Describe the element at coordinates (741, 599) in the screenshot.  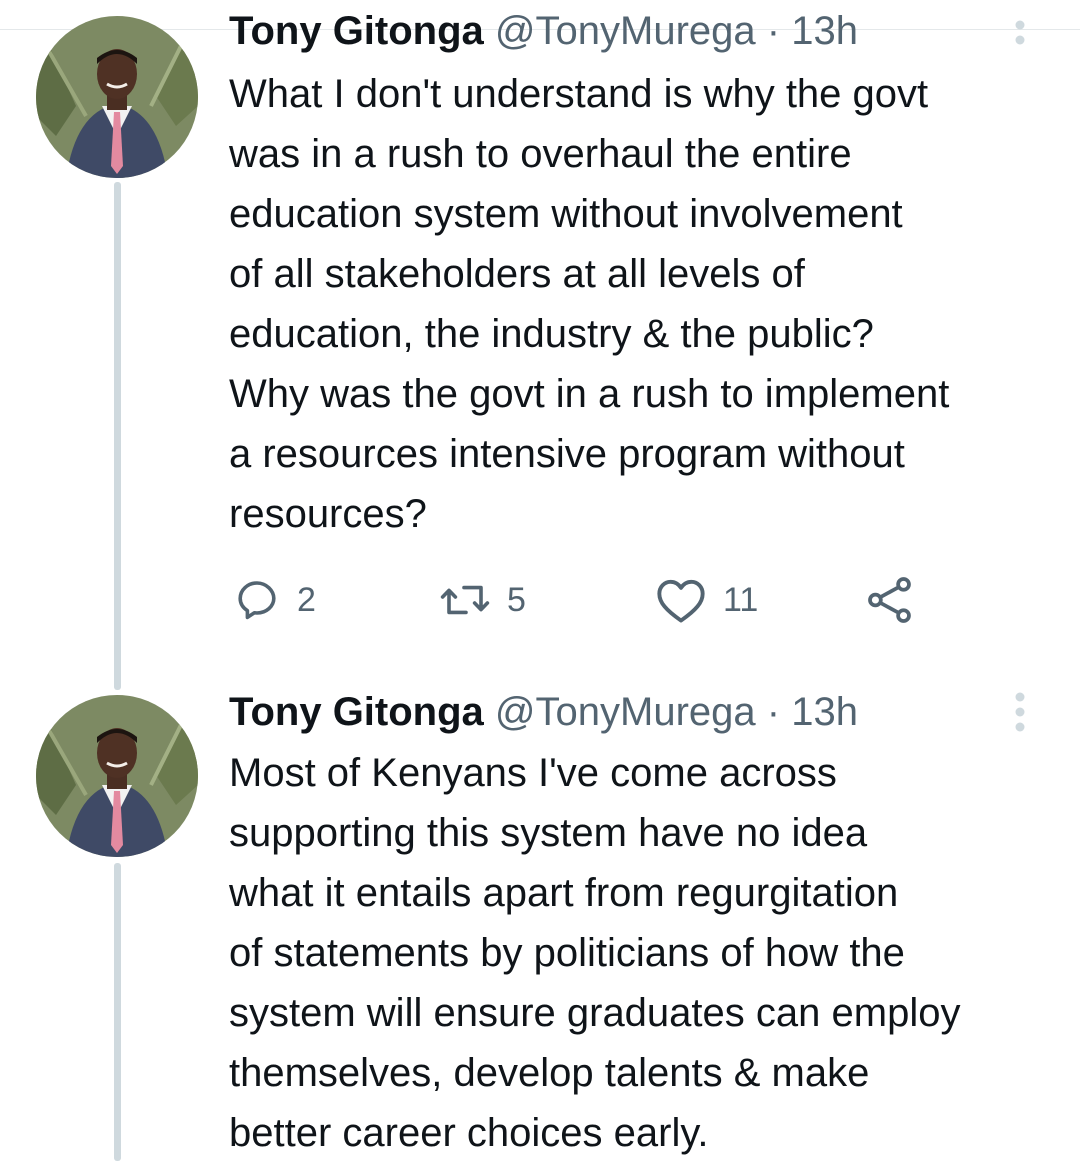
I see `like-count: 11` at that location.